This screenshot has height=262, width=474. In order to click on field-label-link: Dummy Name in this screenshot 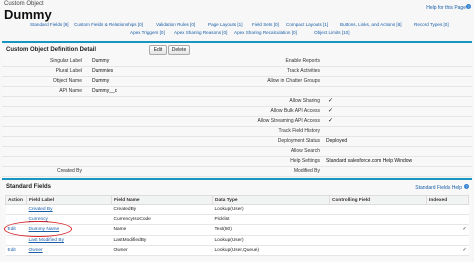, I will do `click(69, 230)`.